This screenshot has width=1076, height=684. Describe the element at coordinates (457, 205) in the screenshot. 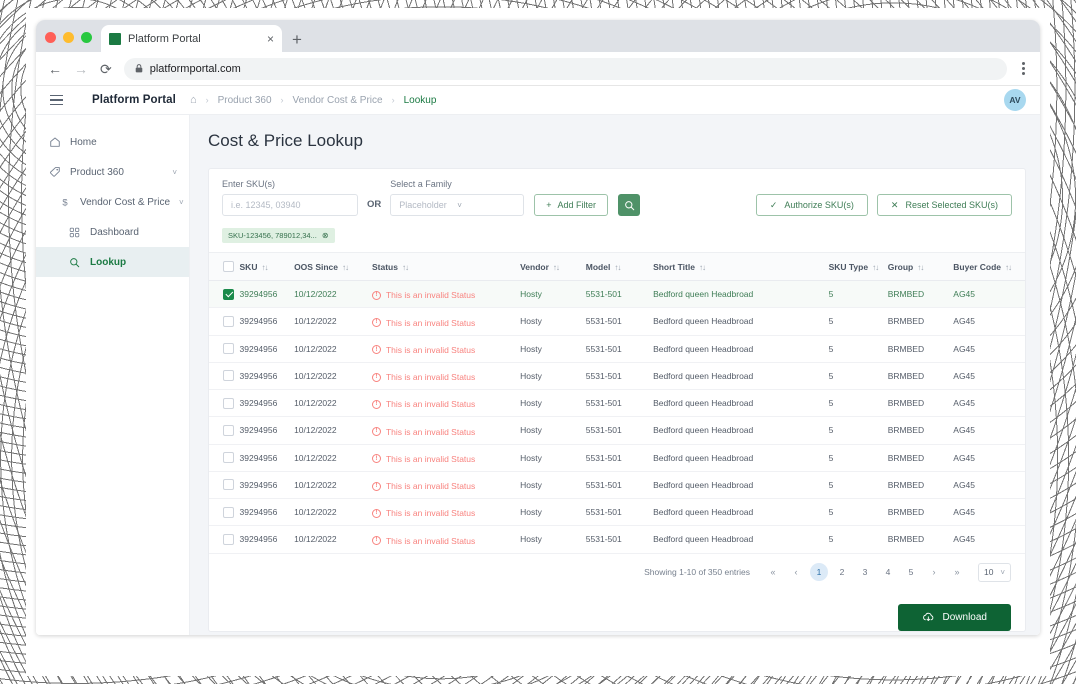

I see `family-select: Placeholder ˅` at that location.